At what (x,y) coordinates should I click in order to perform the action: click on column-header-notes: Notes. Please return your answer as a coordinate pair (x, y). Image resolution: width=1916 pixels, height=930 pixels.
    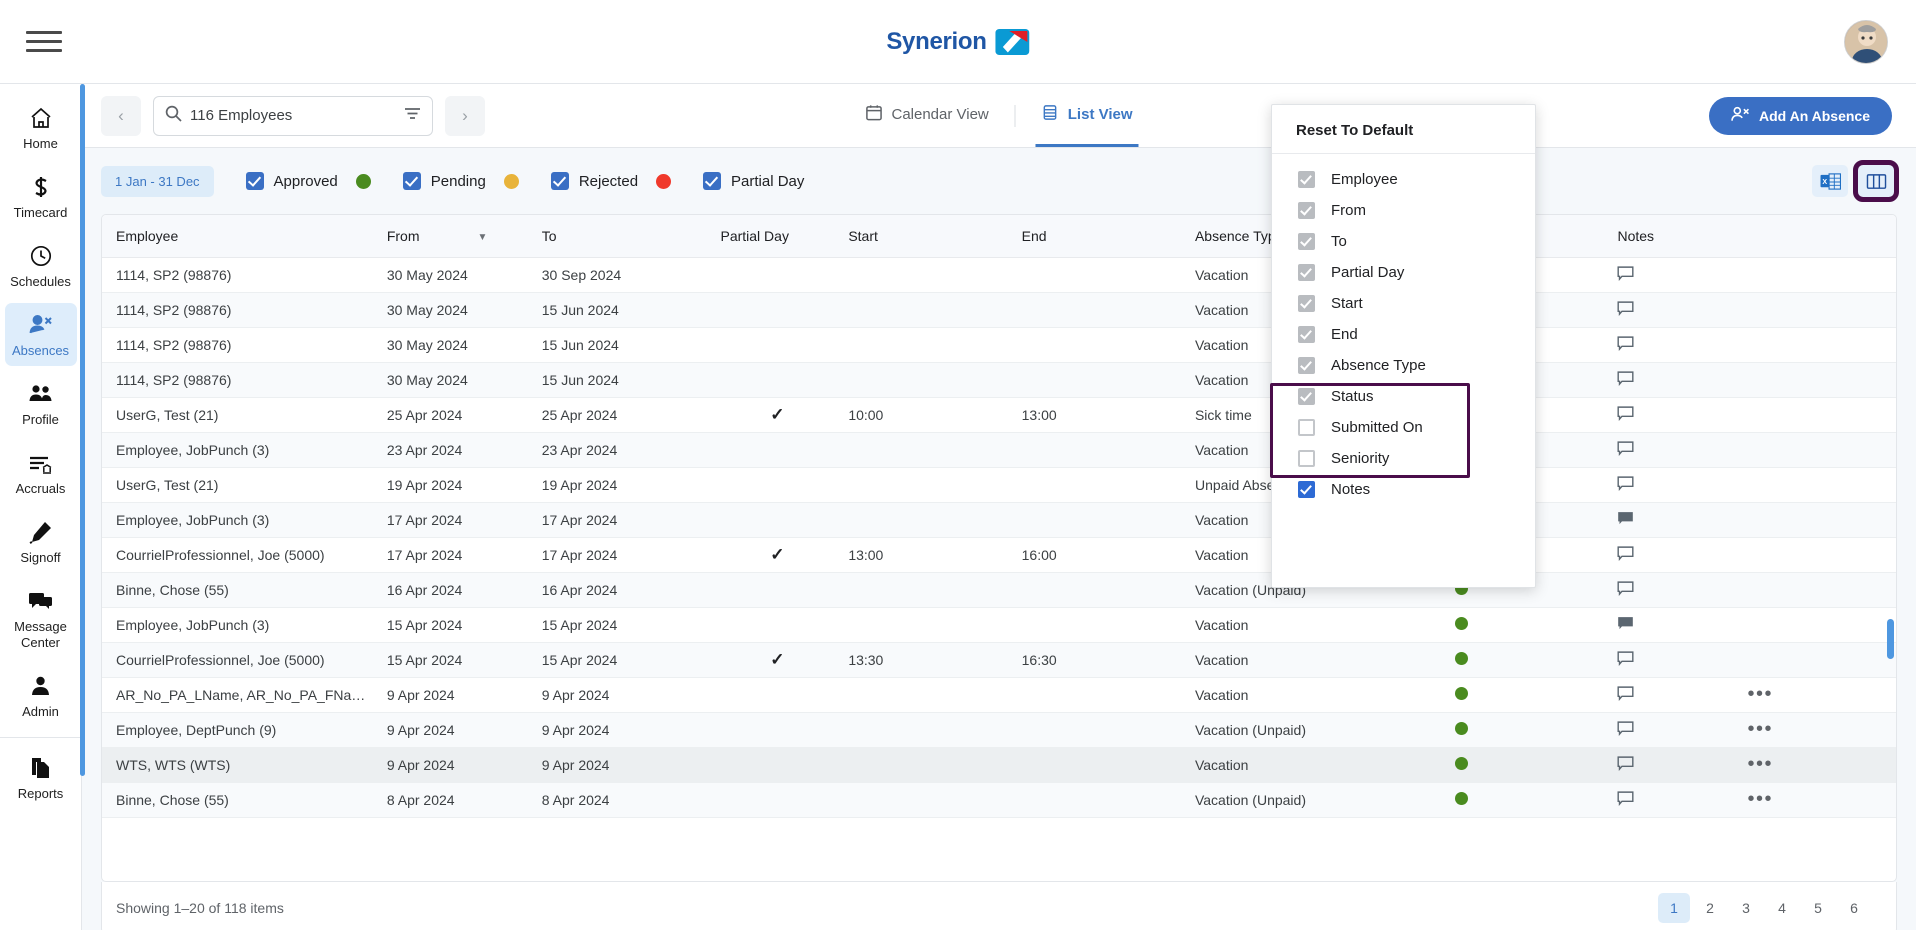
    Looking at the image, I should click on (1668, 236).